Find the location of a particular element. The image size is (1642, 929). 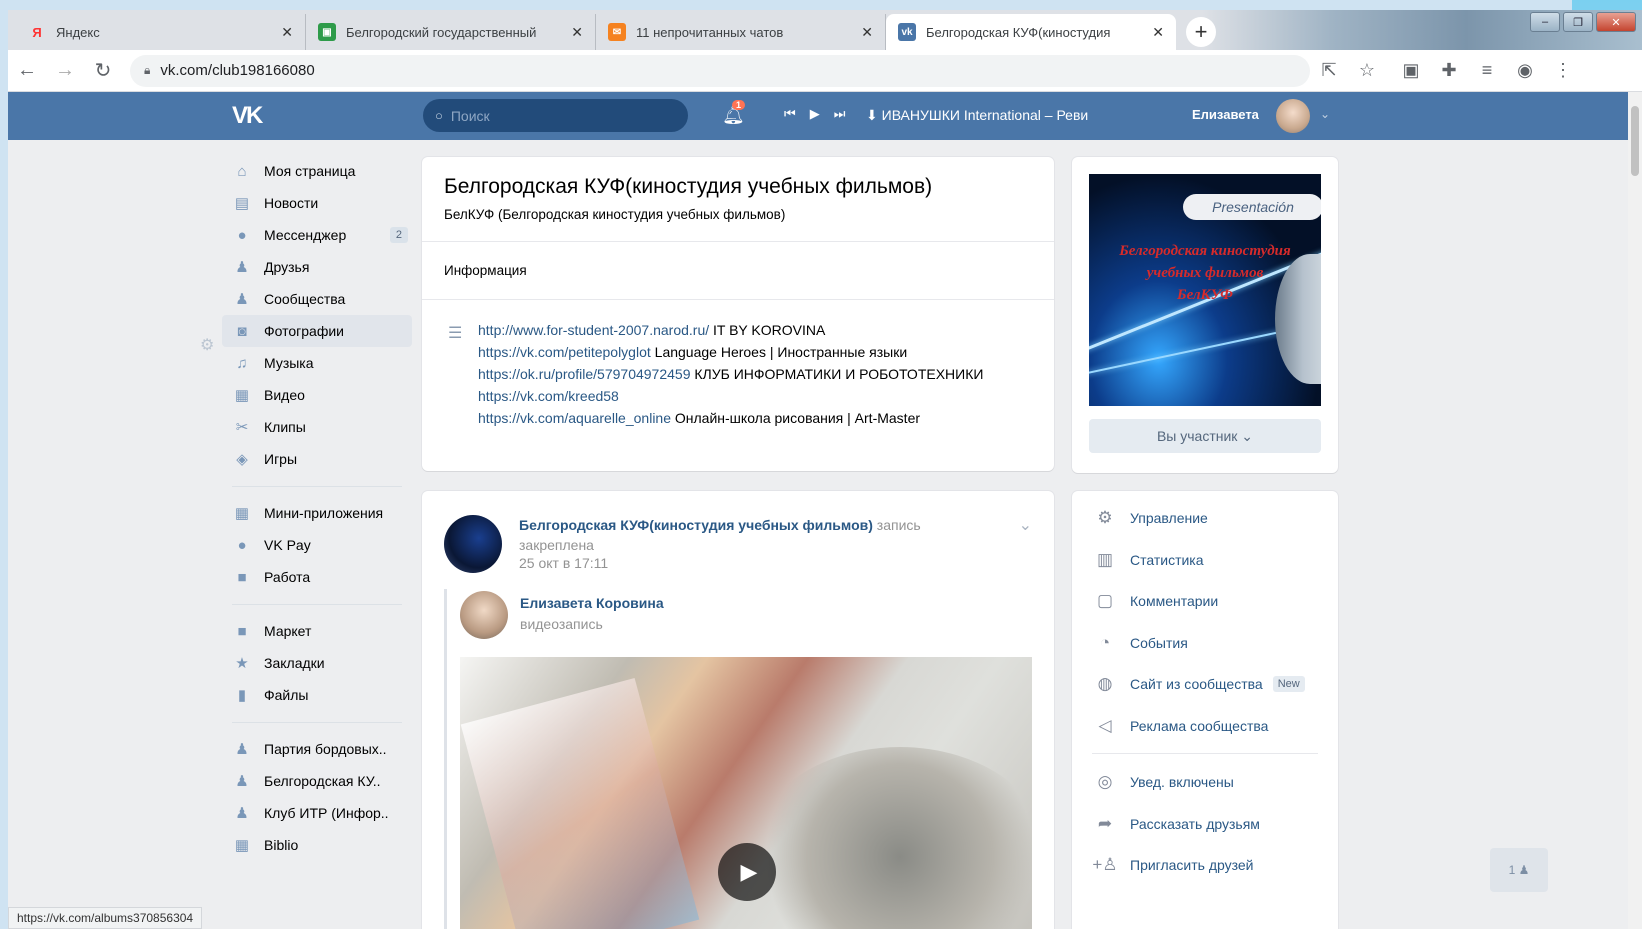

video-thumbnail: ▶ is located at coordinates (746, 793).